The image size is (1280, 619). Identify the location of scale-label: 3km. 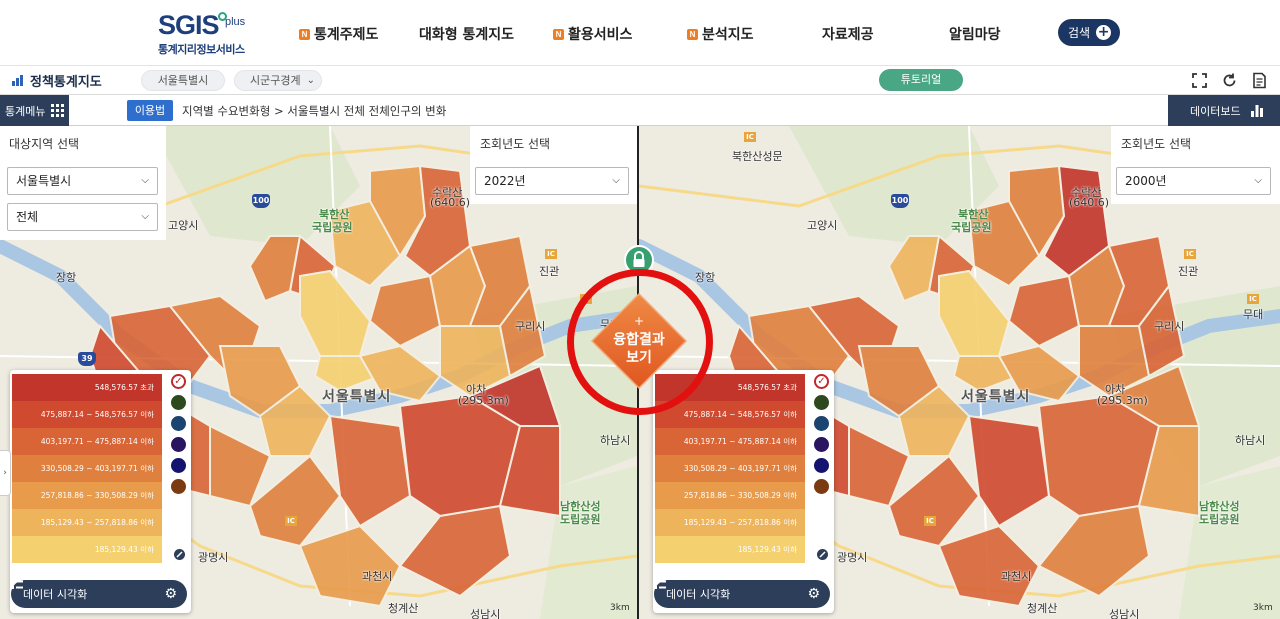
(1263, 608).